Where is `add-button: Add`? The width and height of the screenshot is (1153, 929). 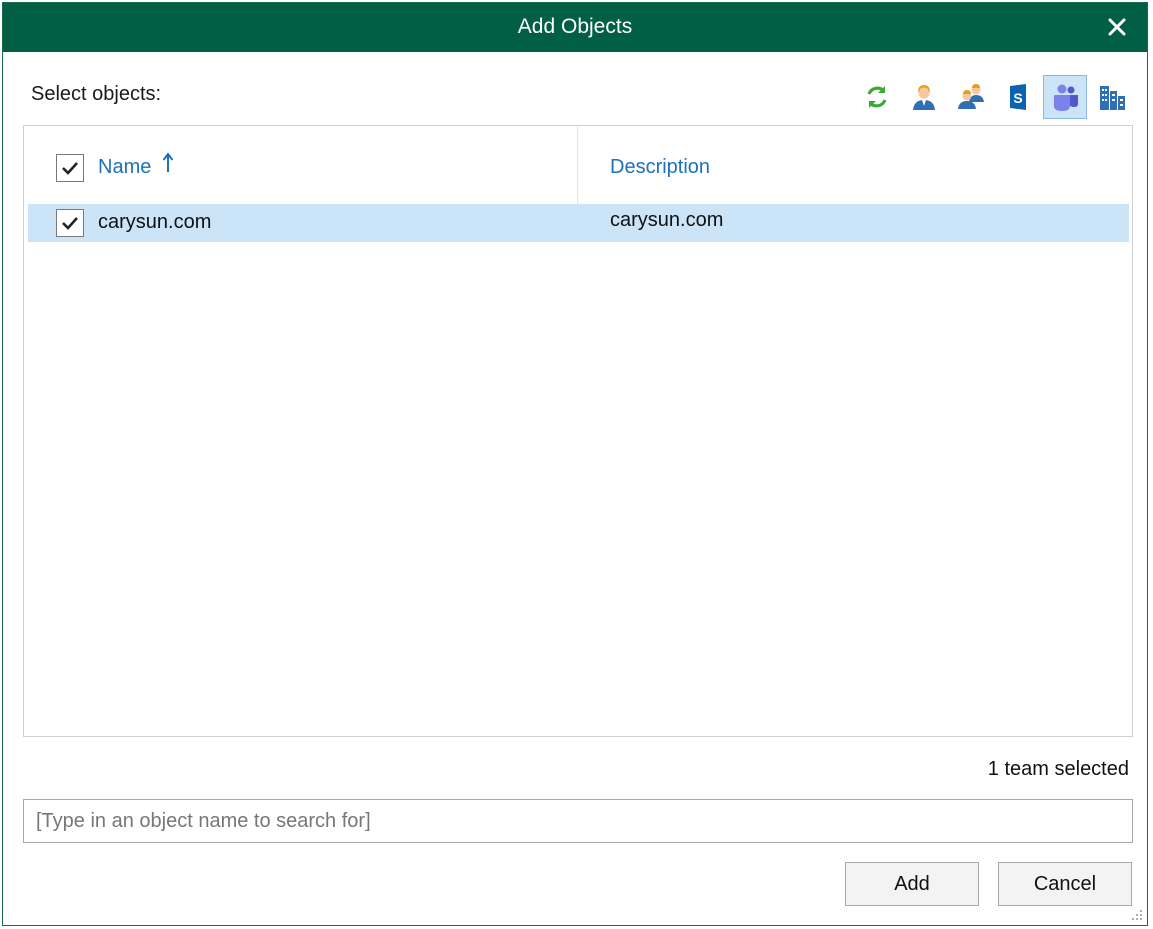
add-button: Add is located at coordinates (912, 884).